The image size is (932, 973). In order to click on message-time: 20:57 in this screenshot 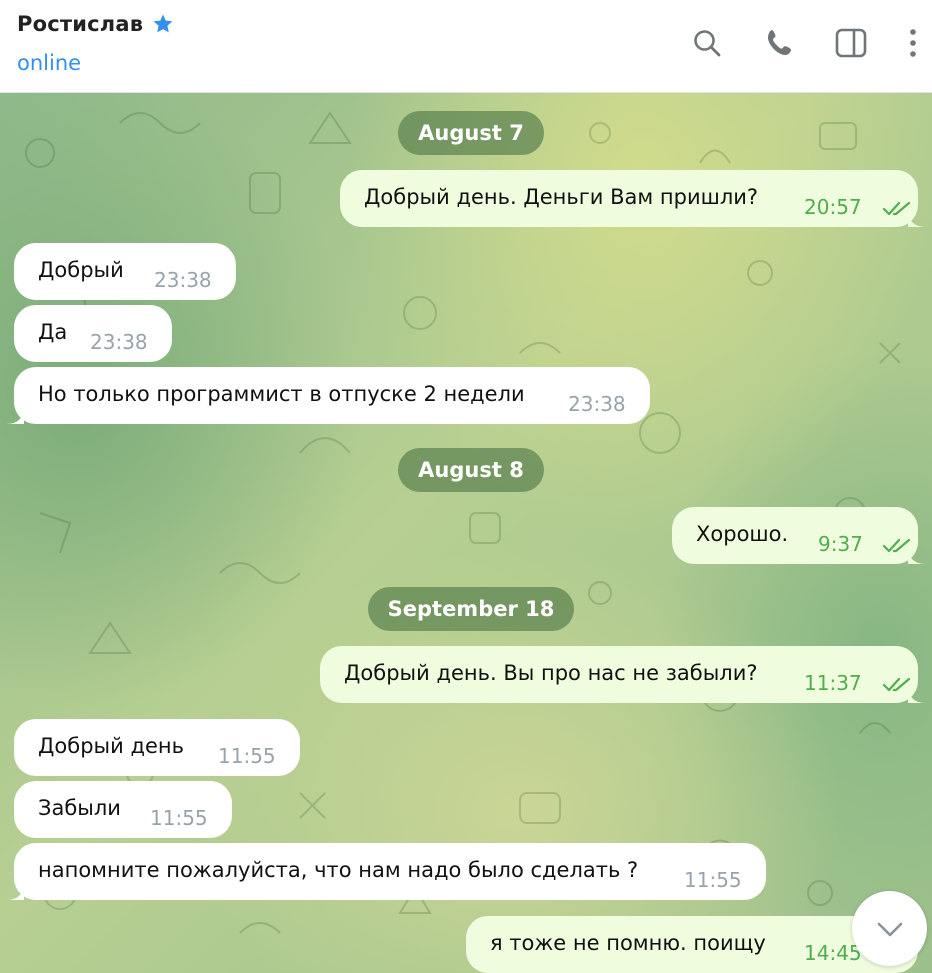, I will do `click(833, 207)`.